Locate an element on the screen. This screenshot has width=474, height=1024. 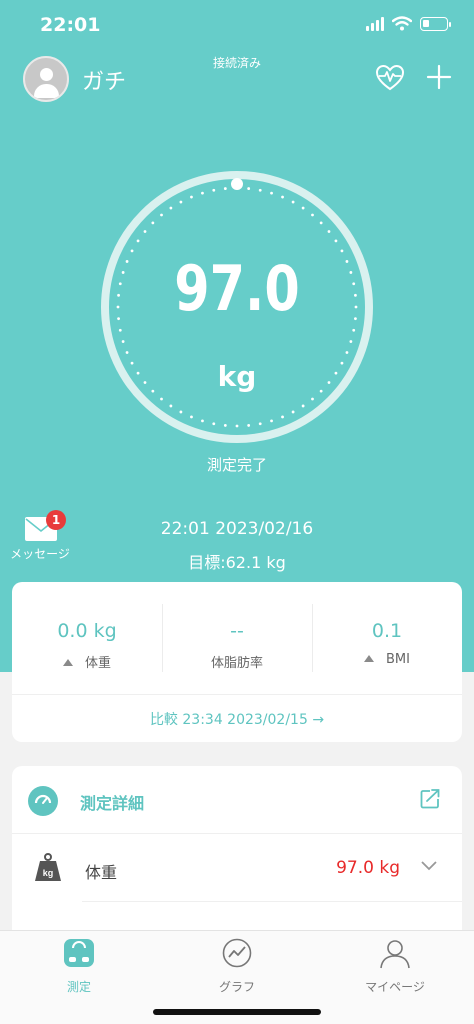
tab-measure: 測定 is located at coordinates (79, 966).